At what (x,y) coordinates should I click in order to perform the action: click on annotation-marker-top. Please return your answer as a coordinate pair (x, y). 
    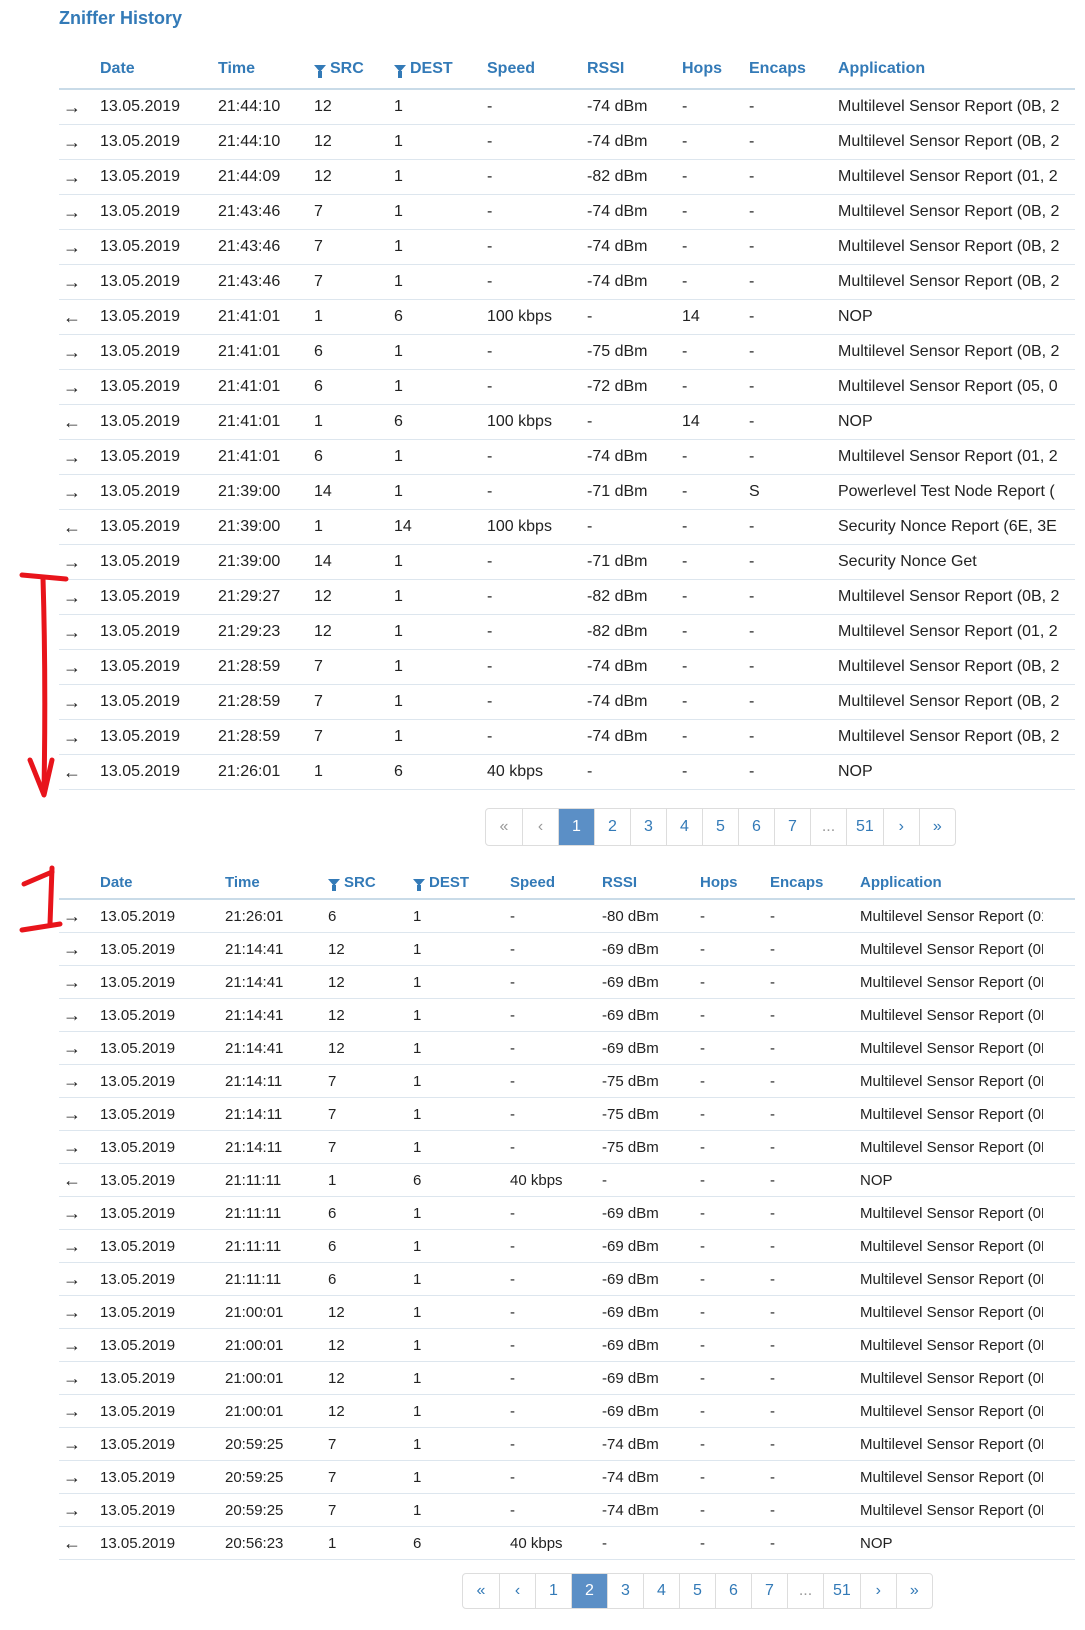
    Looking at the image, I should click on (38, 878).